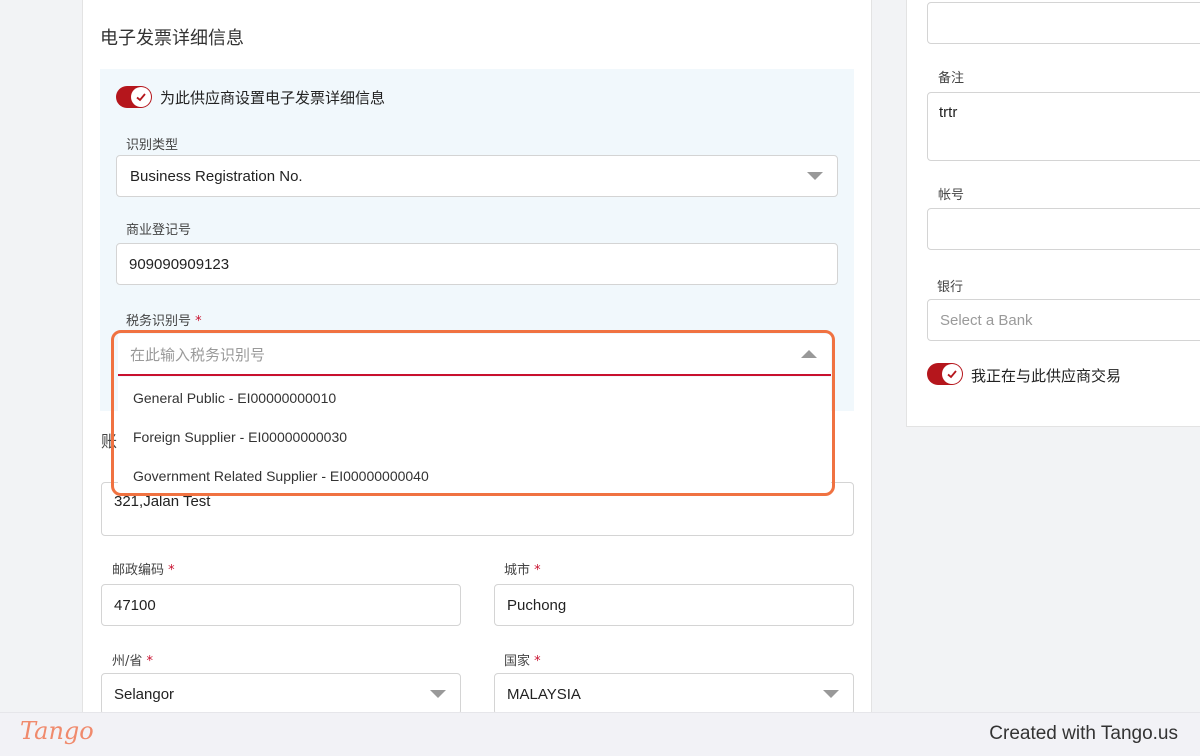 This screenshot has height=756, width=1200. Describe the element at coordinates (159, 230) in the screenshot. I see `brn-label: 商业登记号` at that location.